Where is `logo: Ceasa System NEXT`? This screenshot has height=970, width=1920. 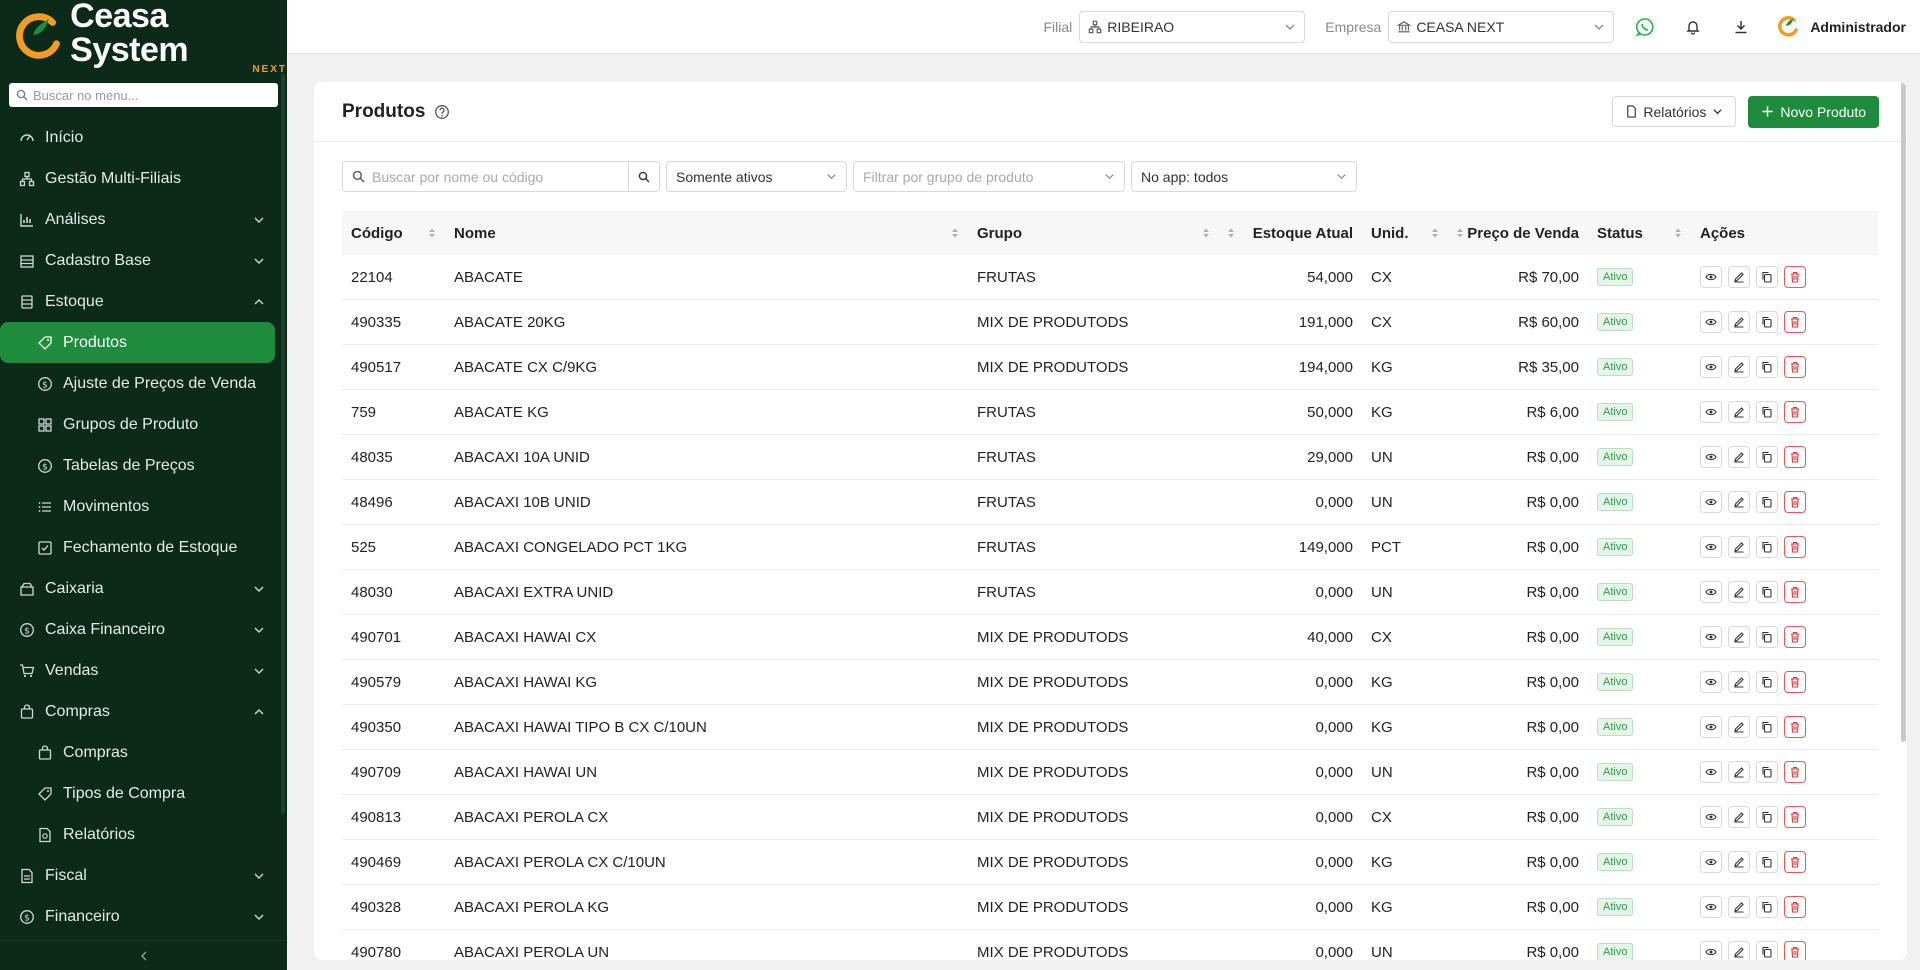
logo: Ceasa System NEXT is located at coordinates (143, 37).